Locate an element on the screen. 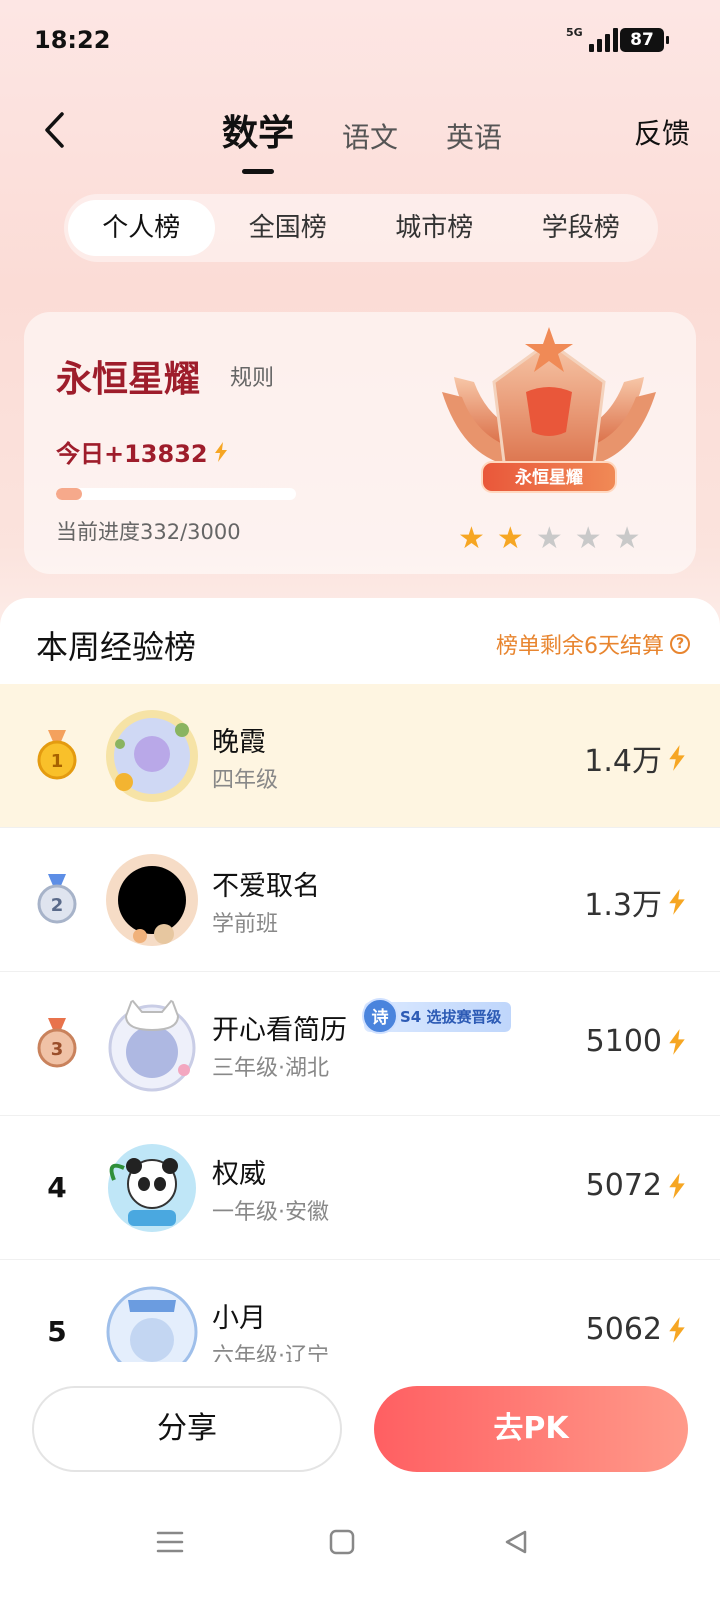 The height and width of the screenshot is (1604, 720). user-name: 不爱取名 is located at coordinates (266, 886).